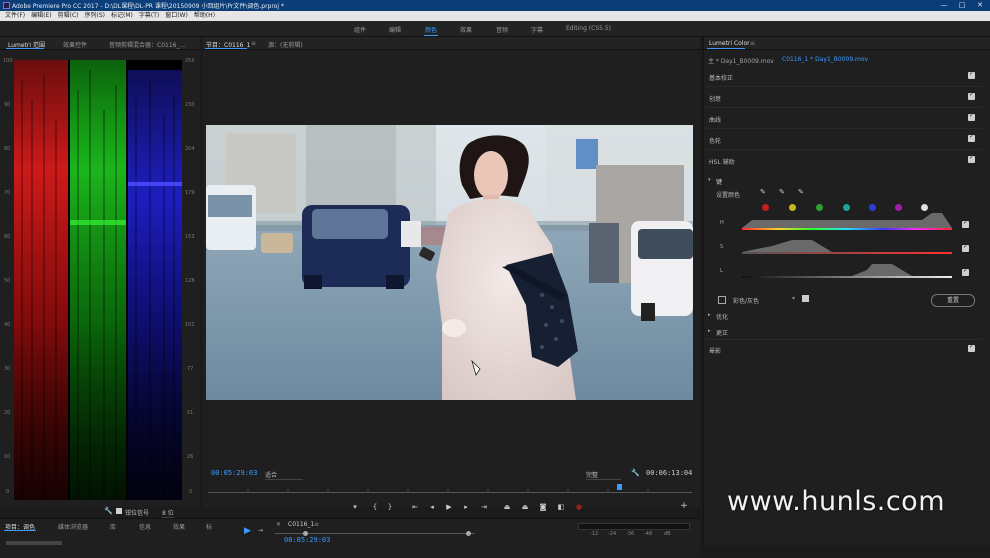 The image size is (990, 558). Describe the element at coordinates (34, 543) in the screenshot. I see `project-scrollbar` at that location.